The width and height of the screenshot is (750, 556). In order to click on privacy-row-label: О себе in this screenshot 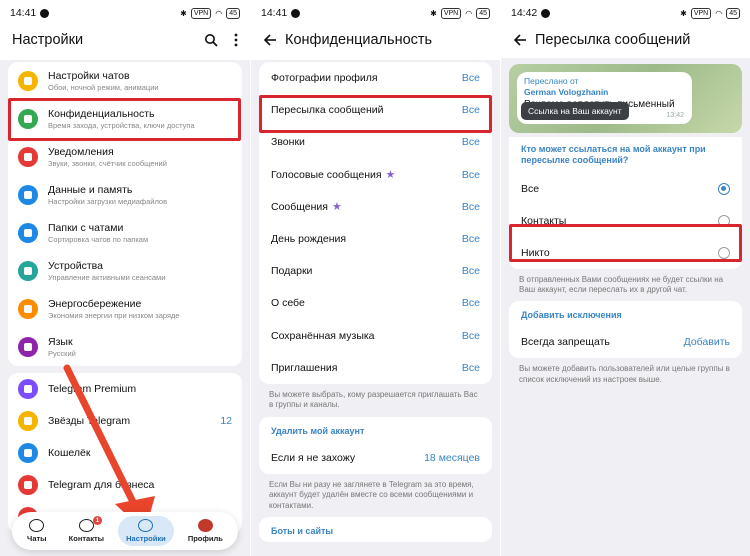, I will do `click(288, 303)`.